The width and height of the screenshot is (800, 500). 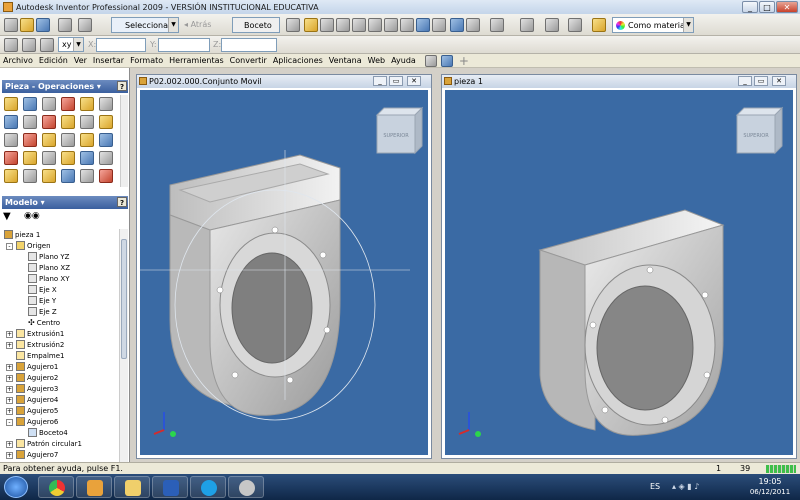 What do you see at coordinates (359, 25) in the screenshot?
I see `zoom-window-icon` at bounding box center [359, 25].